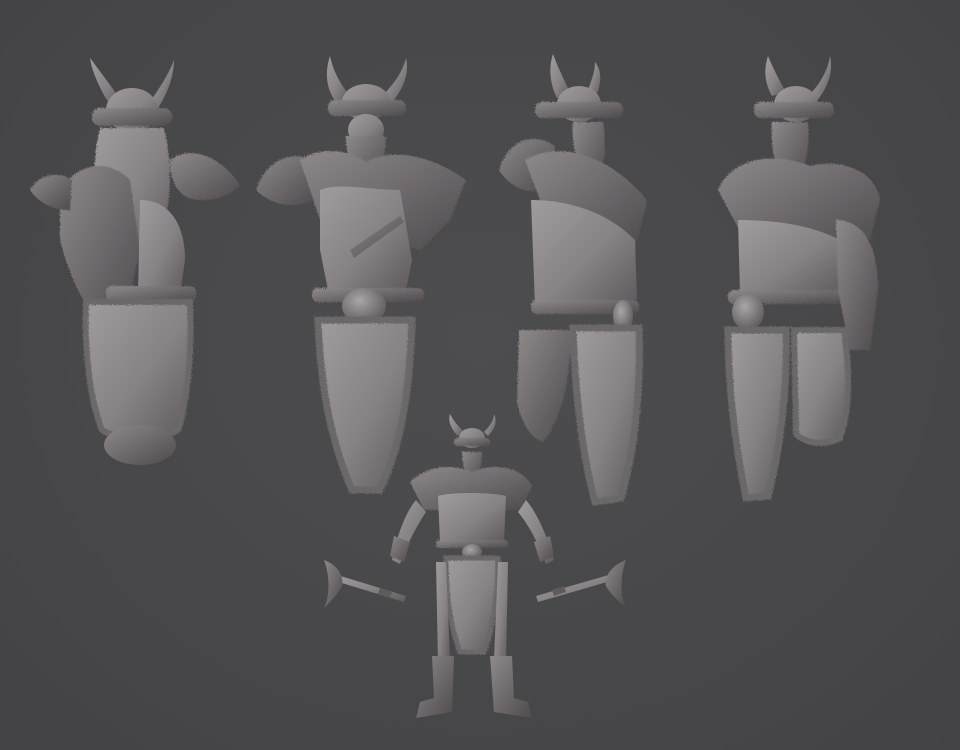 The image size is (960, 750). I want to click on loincloth, so click(472, 605).